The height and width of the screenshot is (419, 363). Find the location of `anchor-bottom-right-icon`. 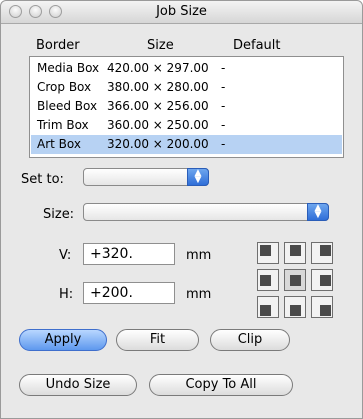

anchor-bottom-right-icon is located at coordinates (322, 307).